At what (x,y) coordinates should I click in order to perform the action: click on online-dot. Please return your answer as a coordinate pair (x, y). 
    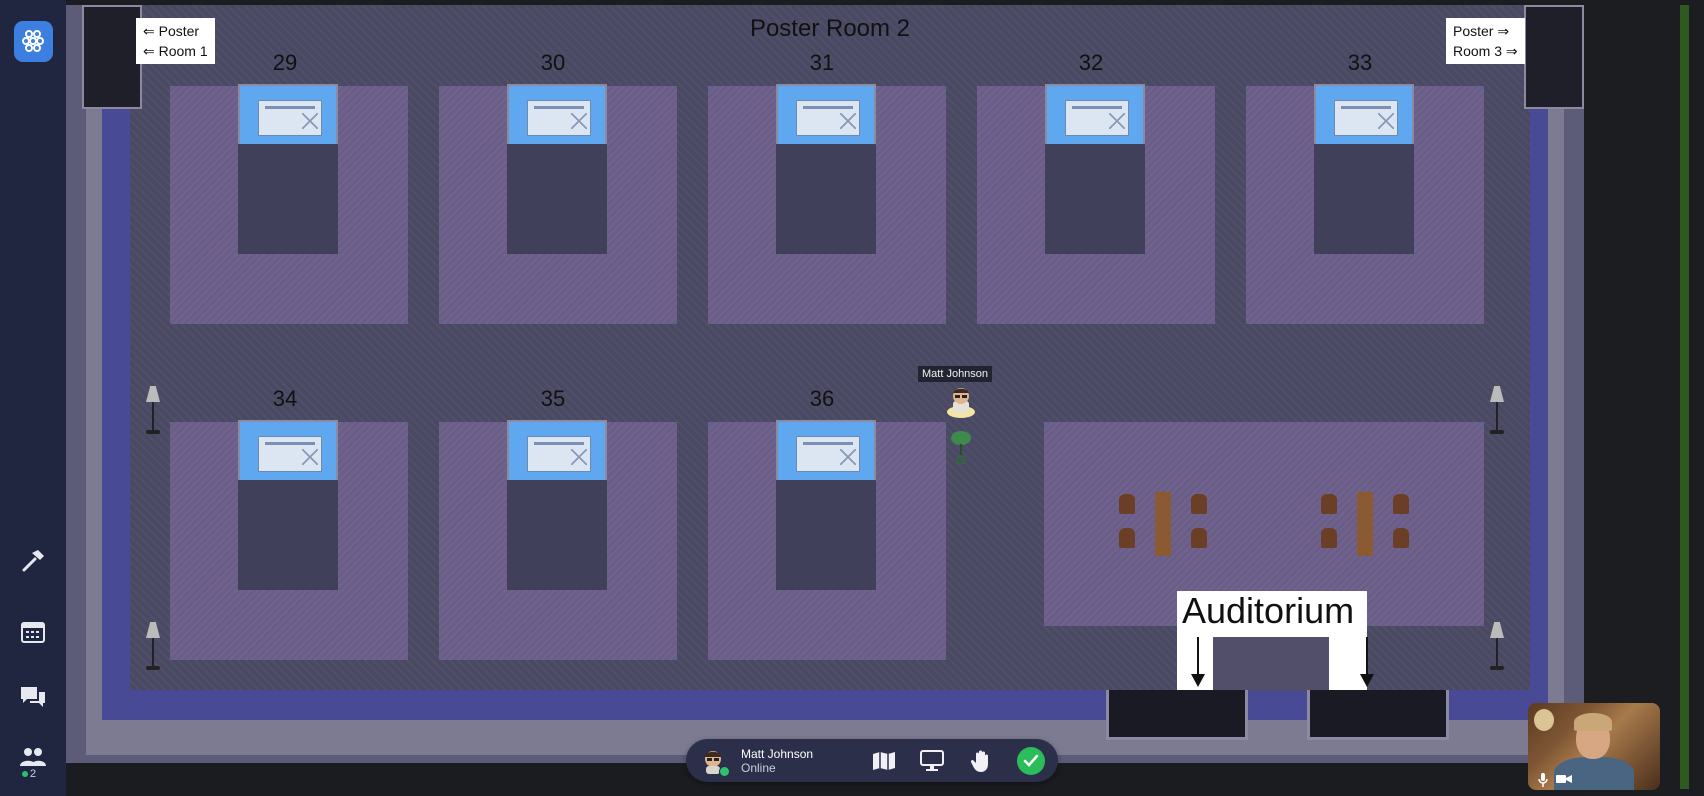
    Looking at the image, I should click on (25, 774).